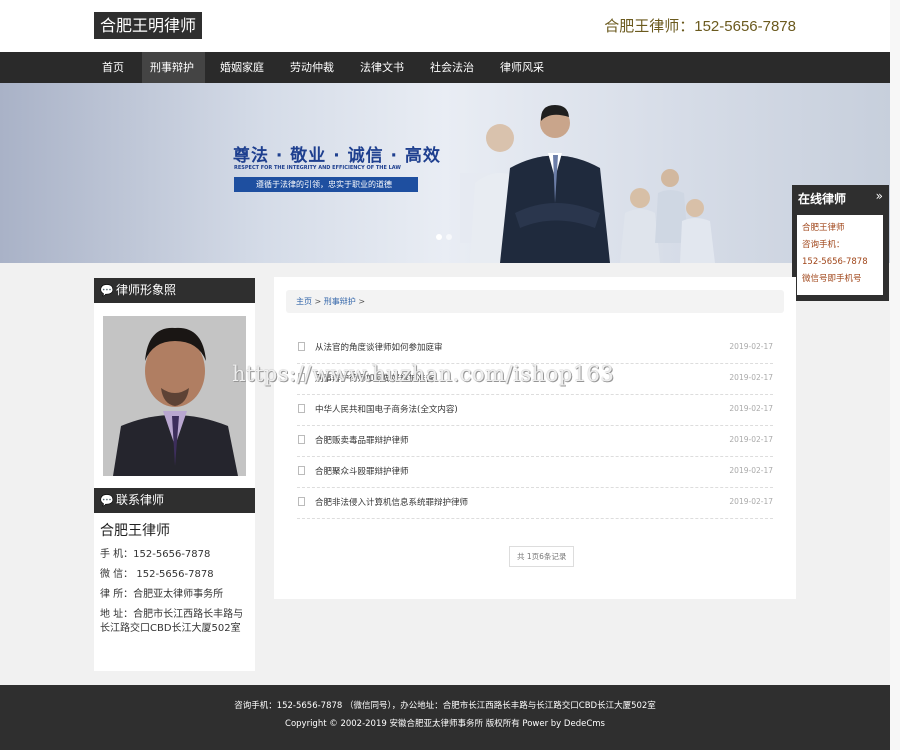 The image size is (900, 750). What do you see at coordinates (535, 472) in the screenshot?
I see `list-item: 合肥聚众斗殴罪辩护律师 2019-02-17` at bounding box center [535, 472].